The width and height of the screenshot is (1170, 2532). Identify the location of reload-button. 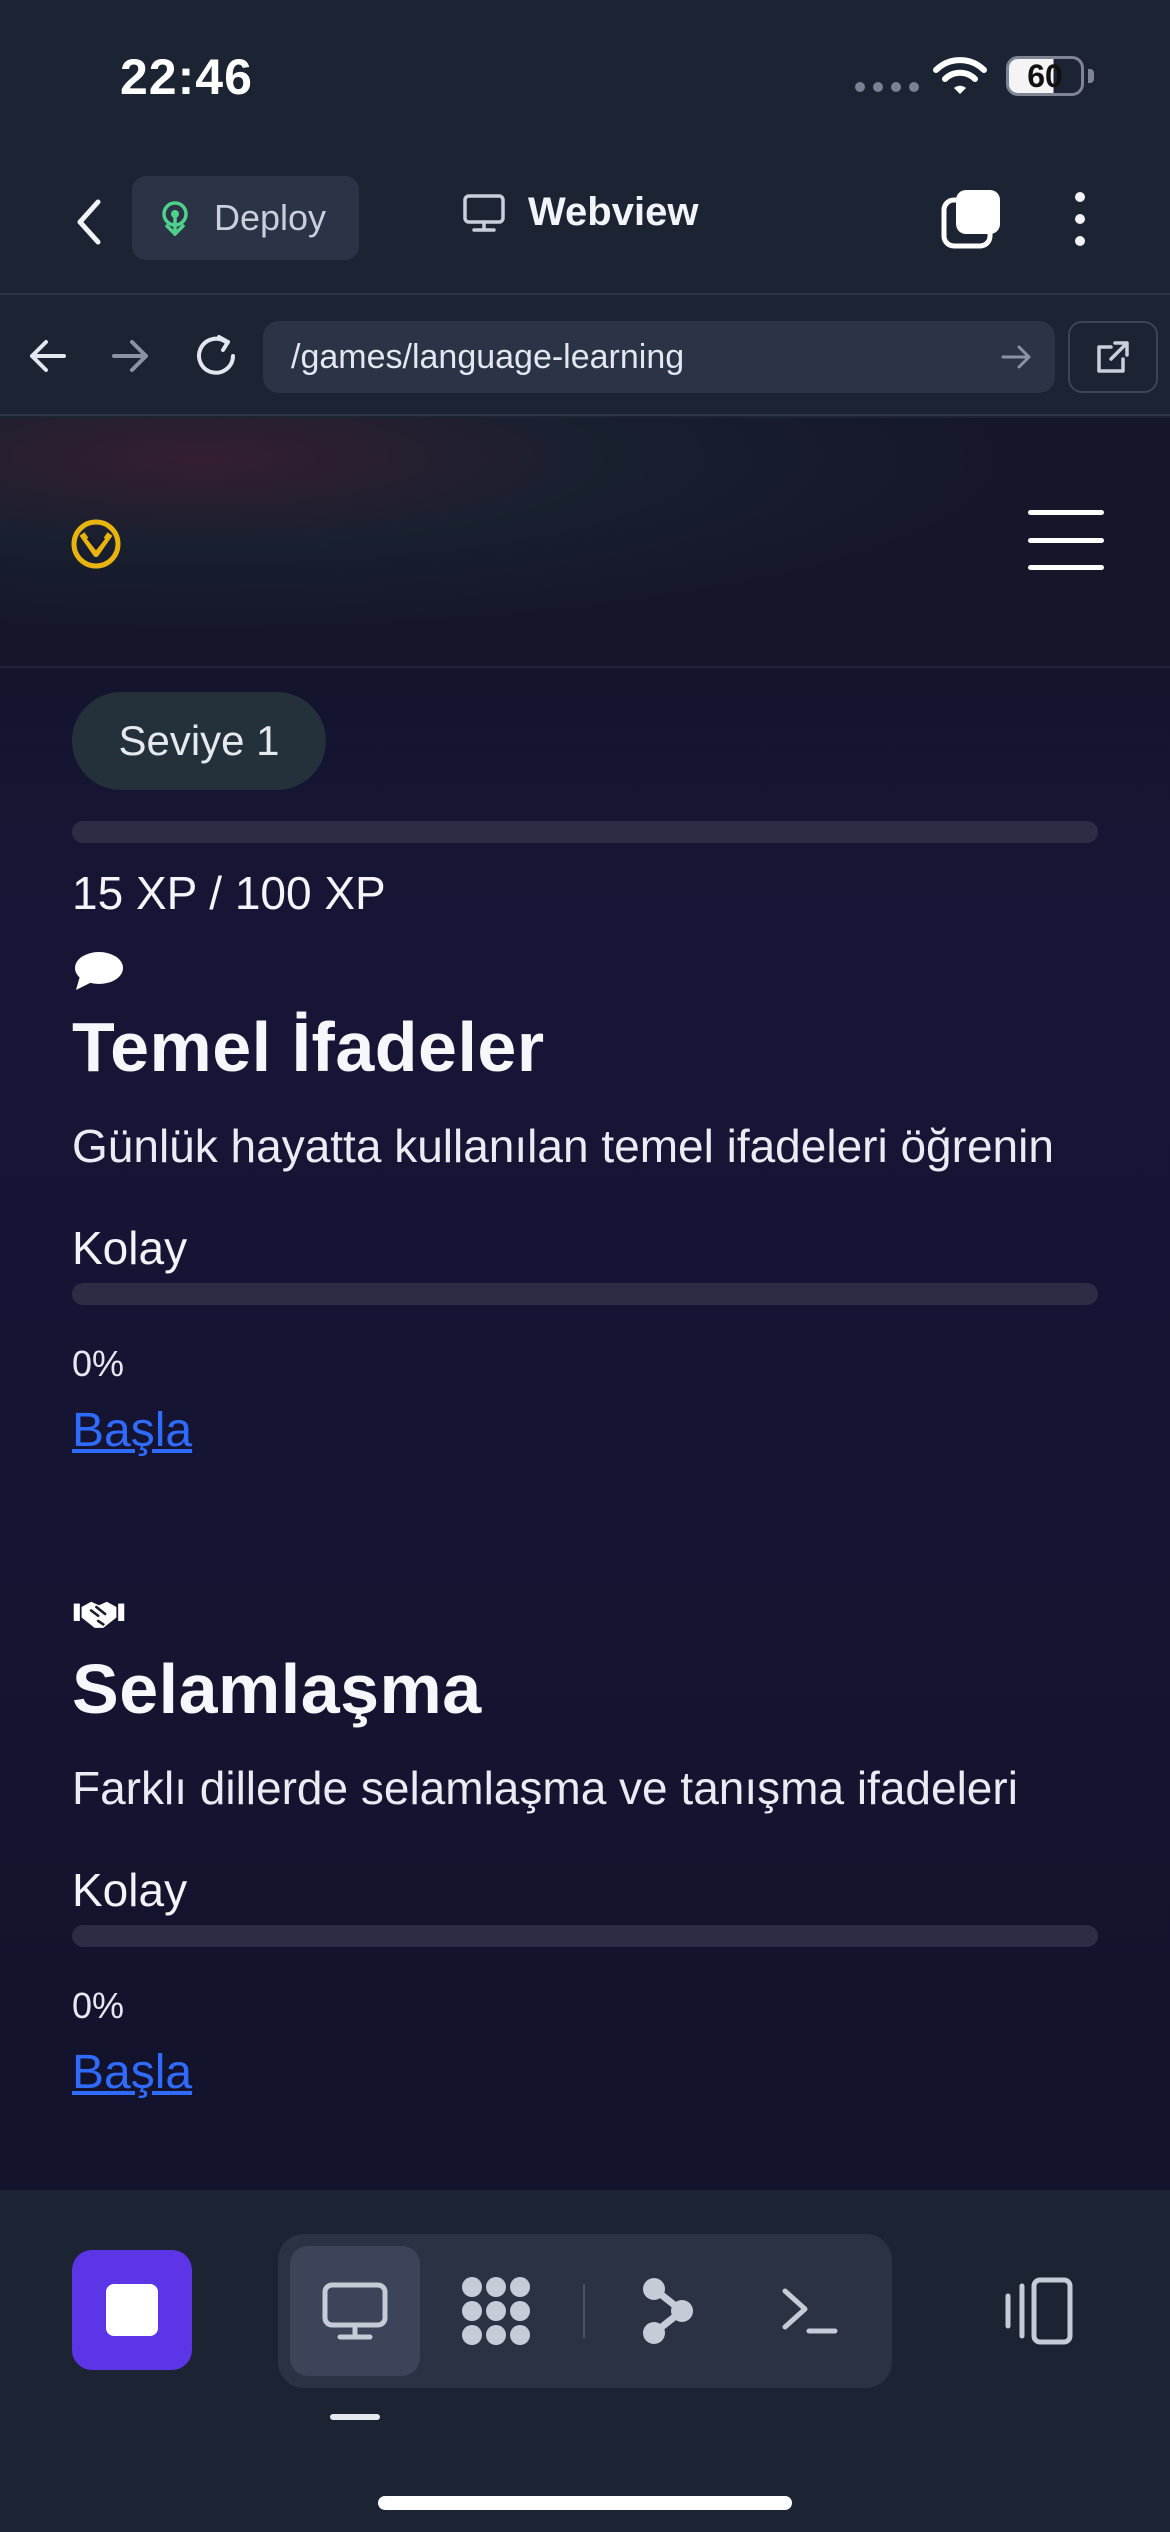
(216, 356).